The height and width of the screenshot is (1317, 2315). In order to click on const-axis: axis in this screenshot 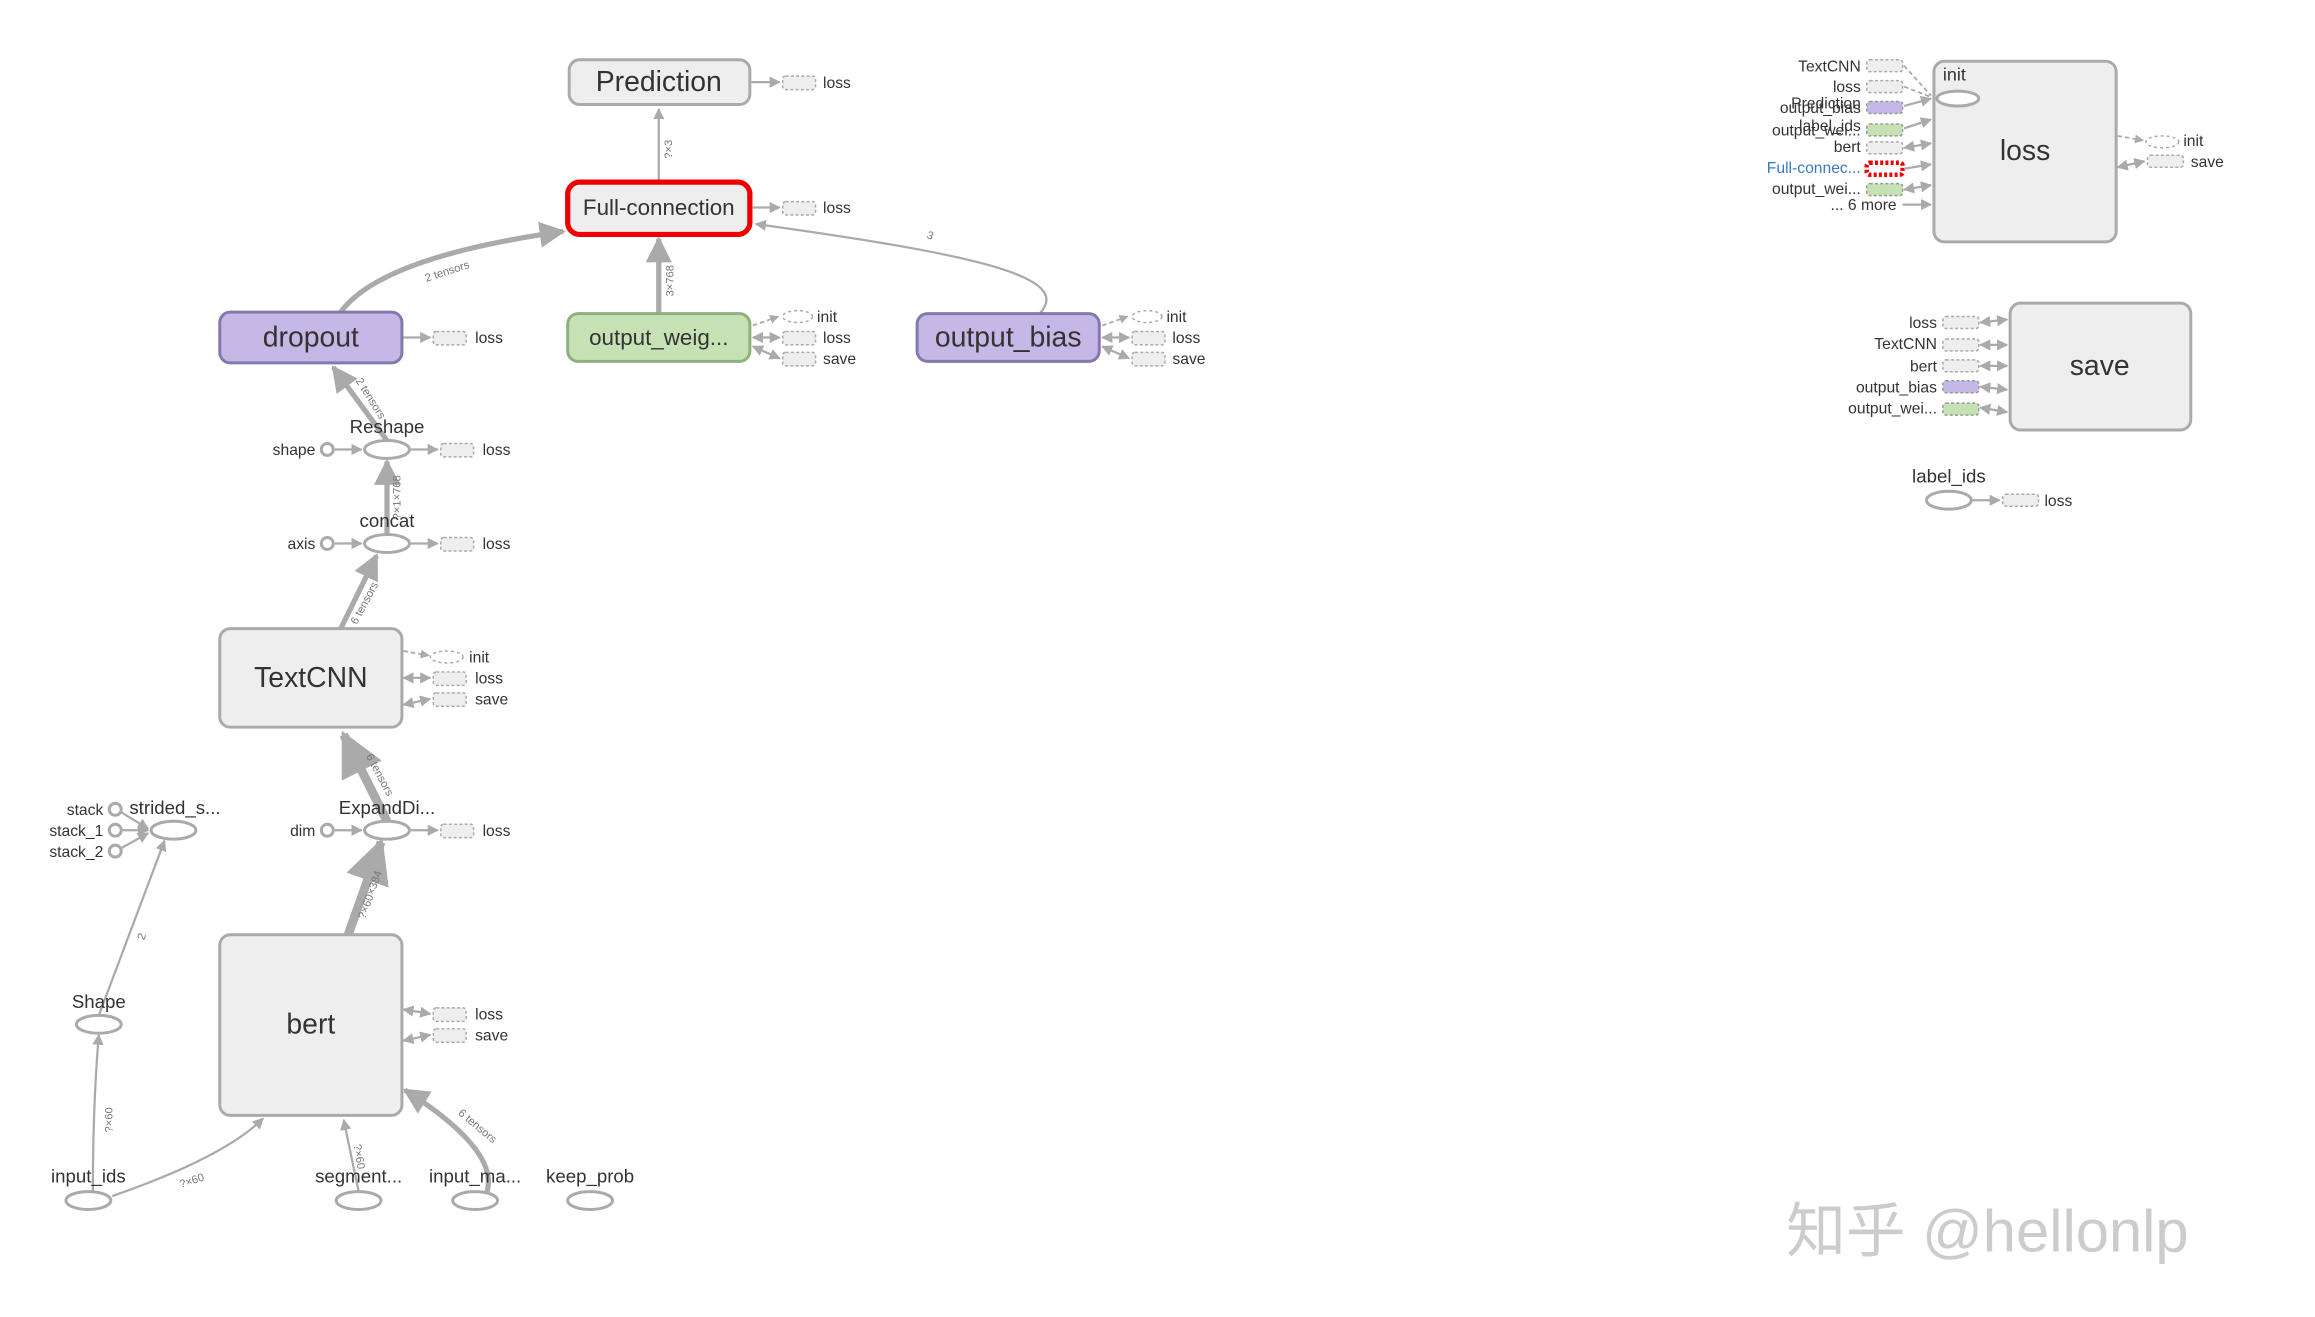, I will do `click(325, 544)`.